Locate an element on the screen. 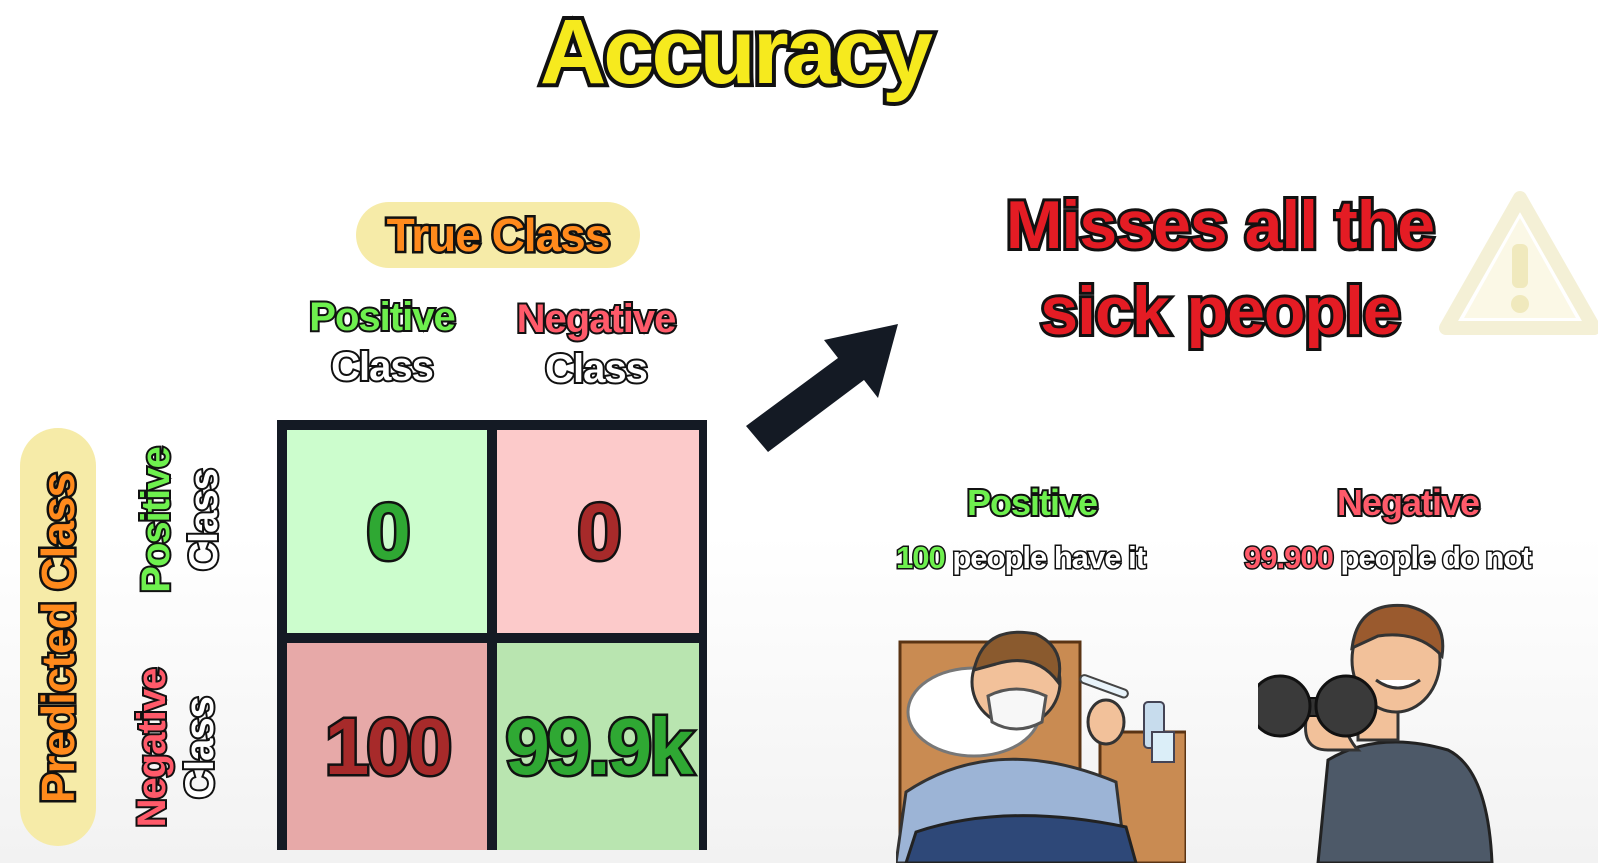 Image resolution: width=1598 pixels, height=863 pixels. row-label-negative: Negative Class is located at coordinates (176, 748).